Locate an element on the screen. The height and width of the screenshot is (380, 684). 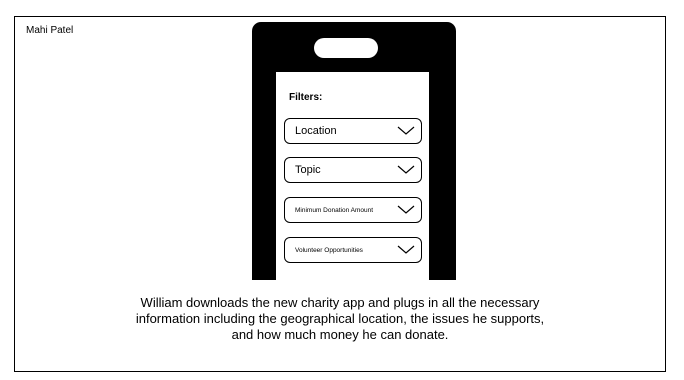
topic-dropdown: Topic is located at coordinates (353, 170).